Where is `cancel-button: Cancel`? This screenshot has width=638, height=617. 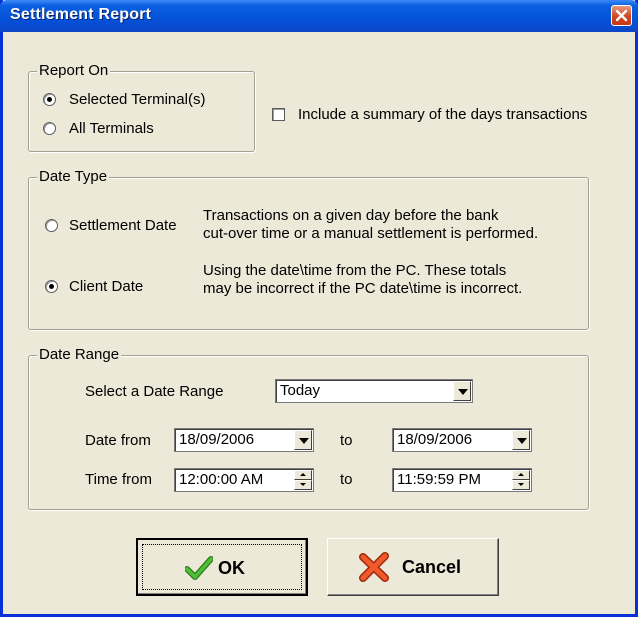 cancel-button: Cancel is located at coordinates (413, 567).